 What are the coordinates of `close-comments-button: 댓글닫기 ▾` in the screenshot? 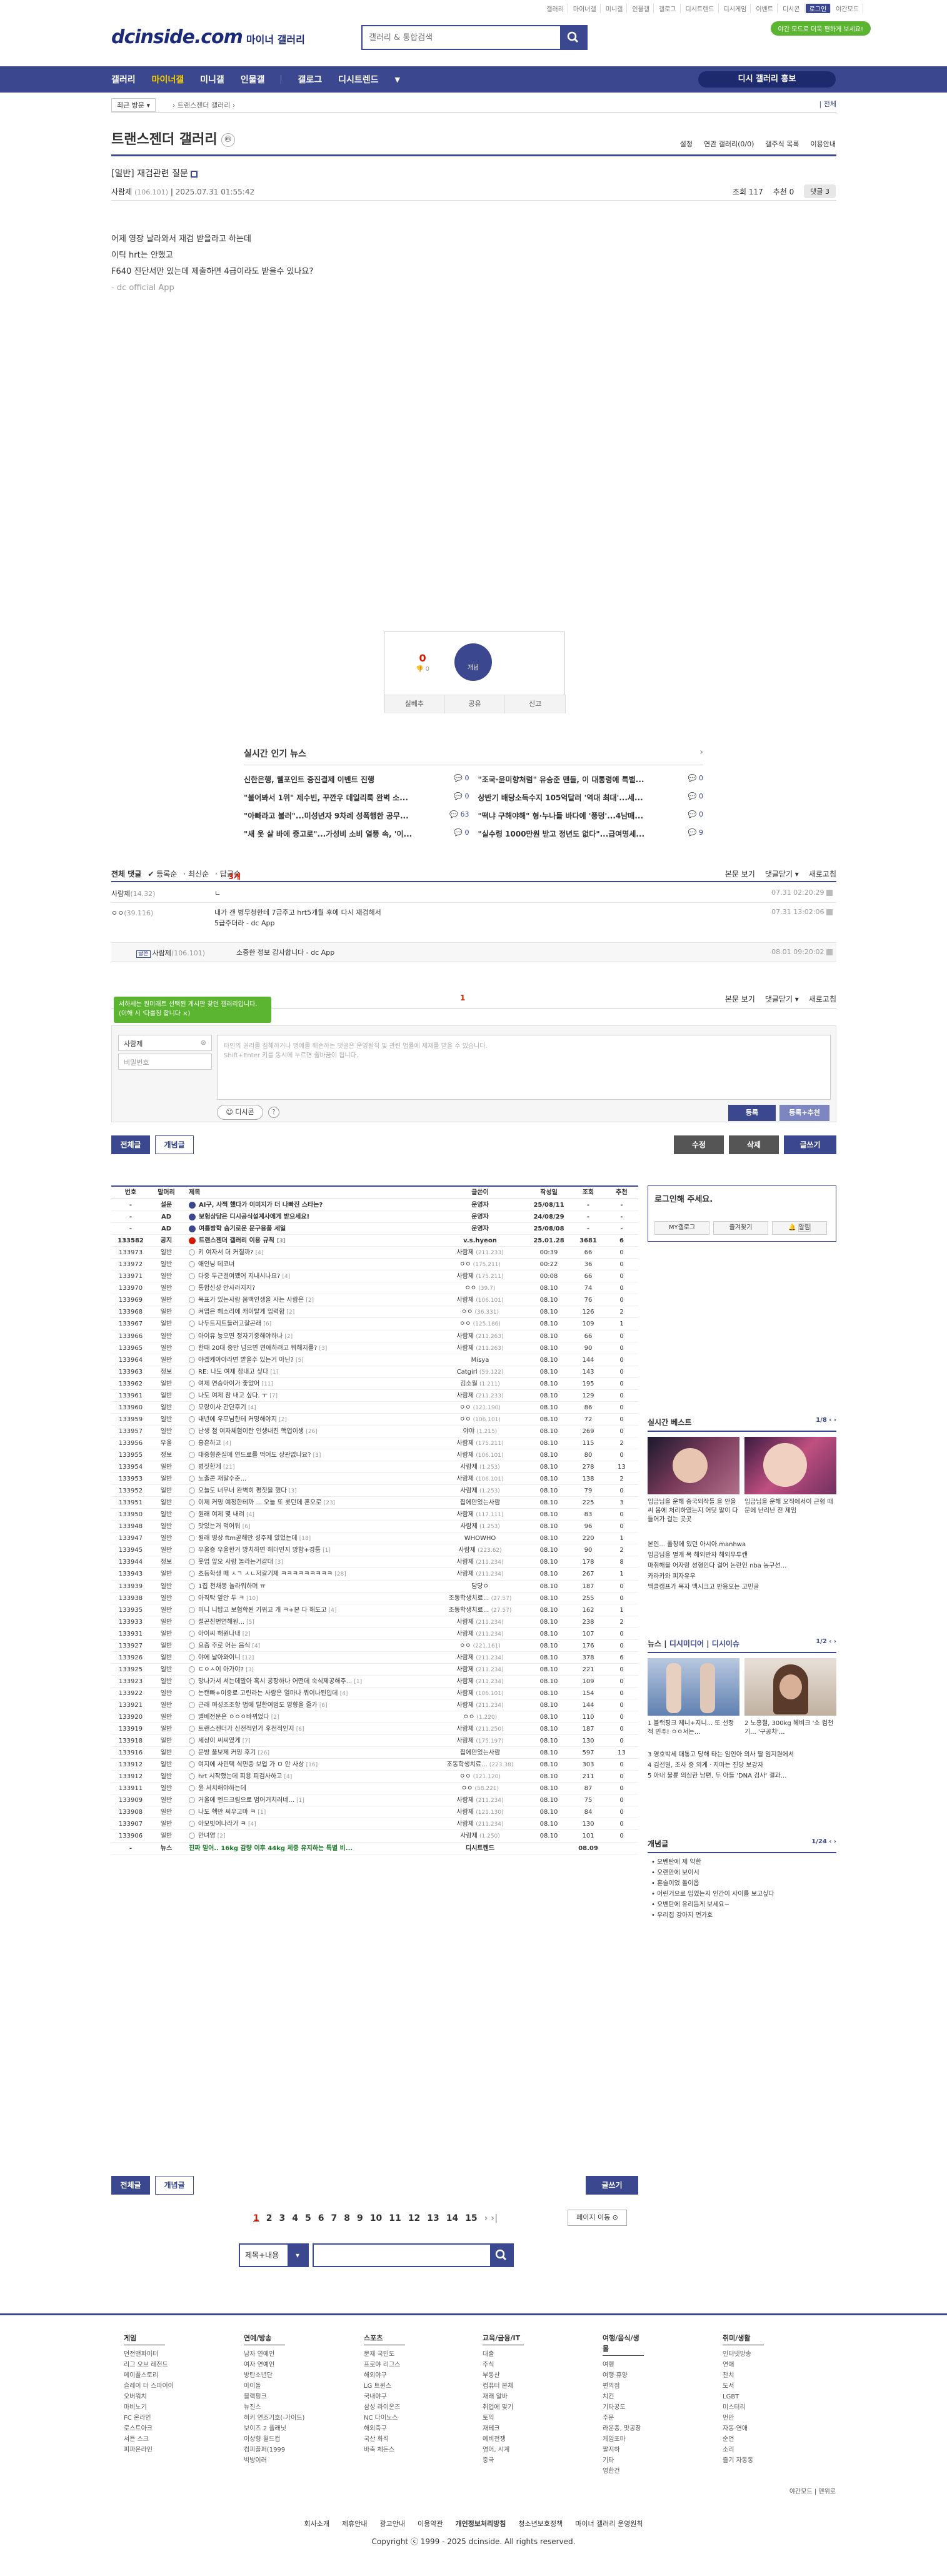 It's located at (782, 873).